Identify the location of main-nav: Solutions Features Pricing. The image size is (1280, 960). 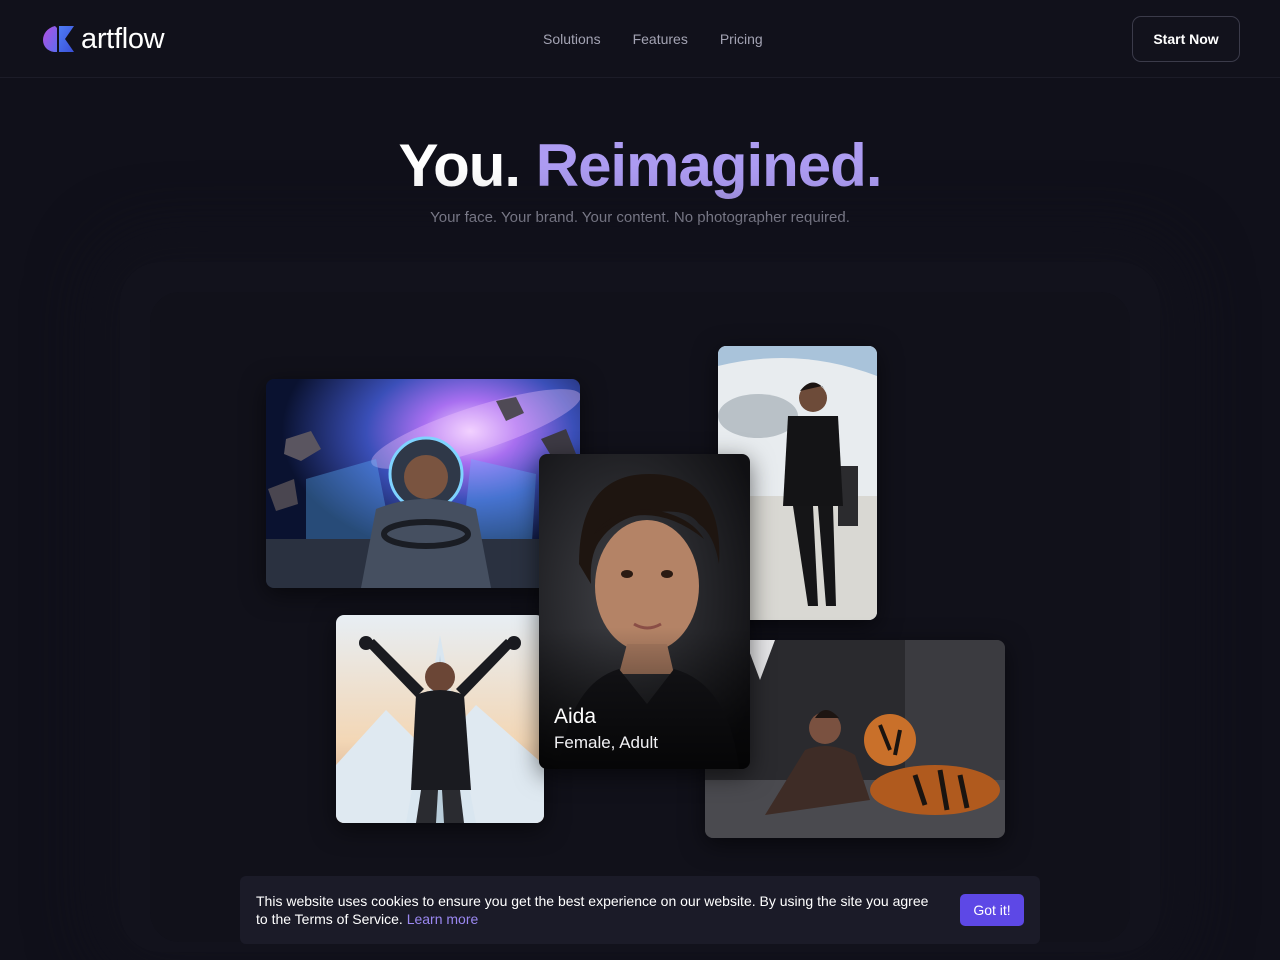
(669, 39).